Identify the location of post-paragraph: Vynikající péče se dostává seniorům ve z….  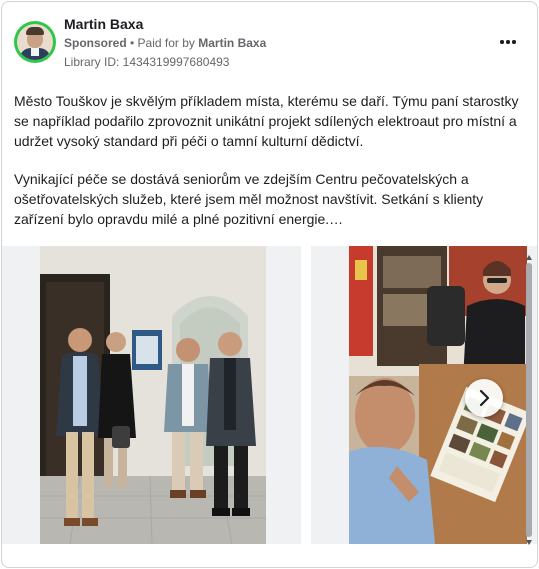
(249, 199).